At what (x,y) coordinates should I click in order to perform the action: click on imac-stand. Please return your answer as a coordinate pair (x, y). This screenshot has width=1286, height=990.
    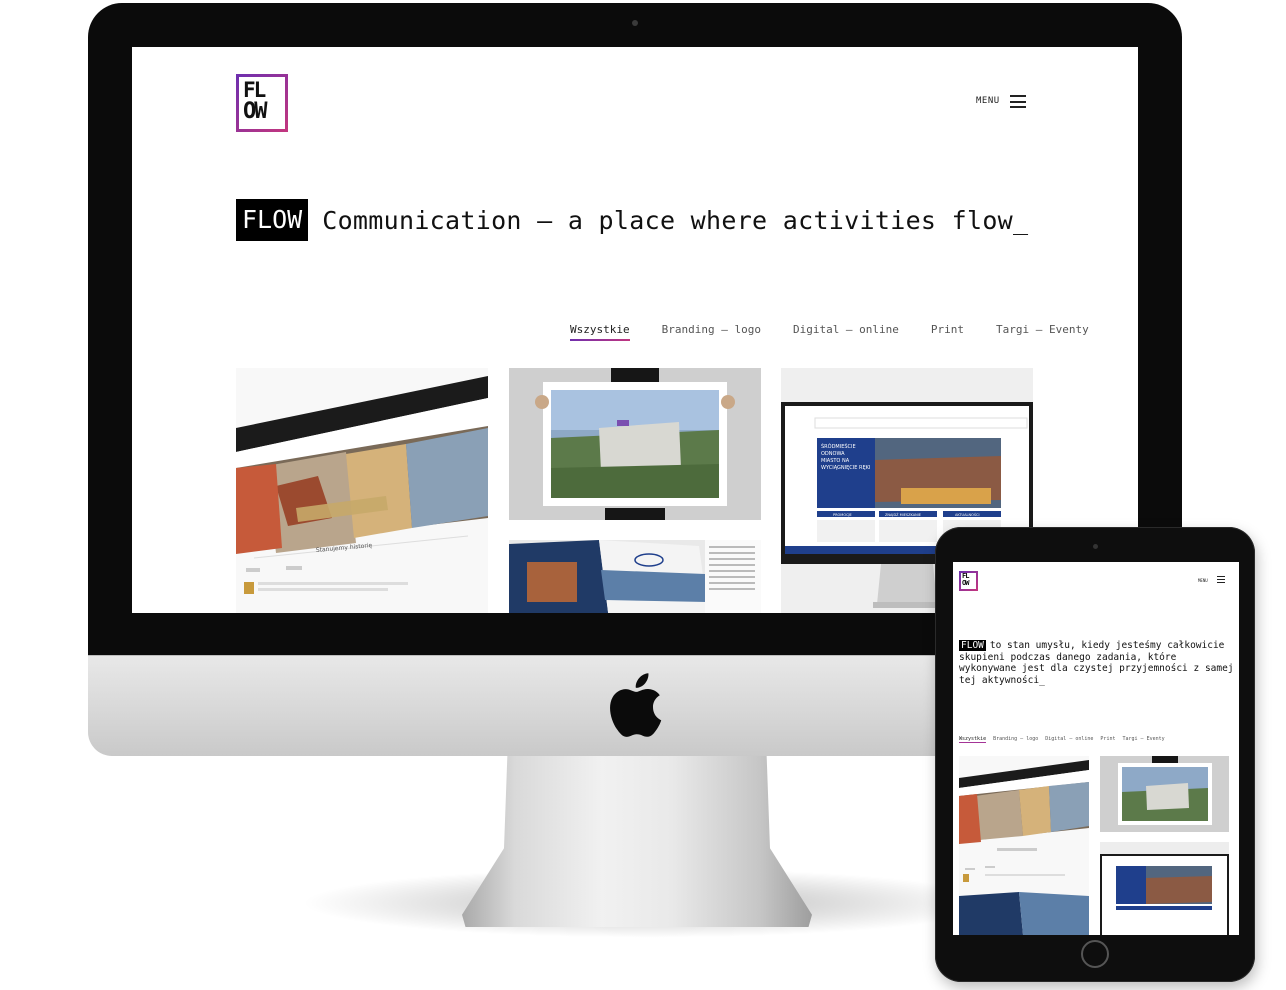
    Looking at the image, I should click on (637, 839).